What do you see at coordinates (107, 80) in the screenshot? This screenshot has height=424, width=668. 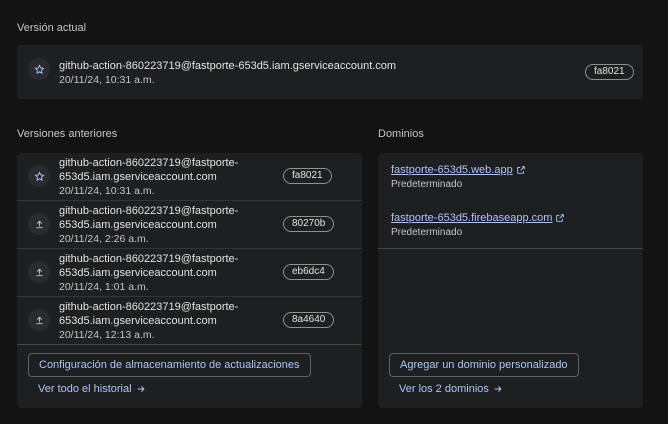 I see `current-version-date: 20/11/24, 10:31 a.m.` at bounding box center [107, 80].